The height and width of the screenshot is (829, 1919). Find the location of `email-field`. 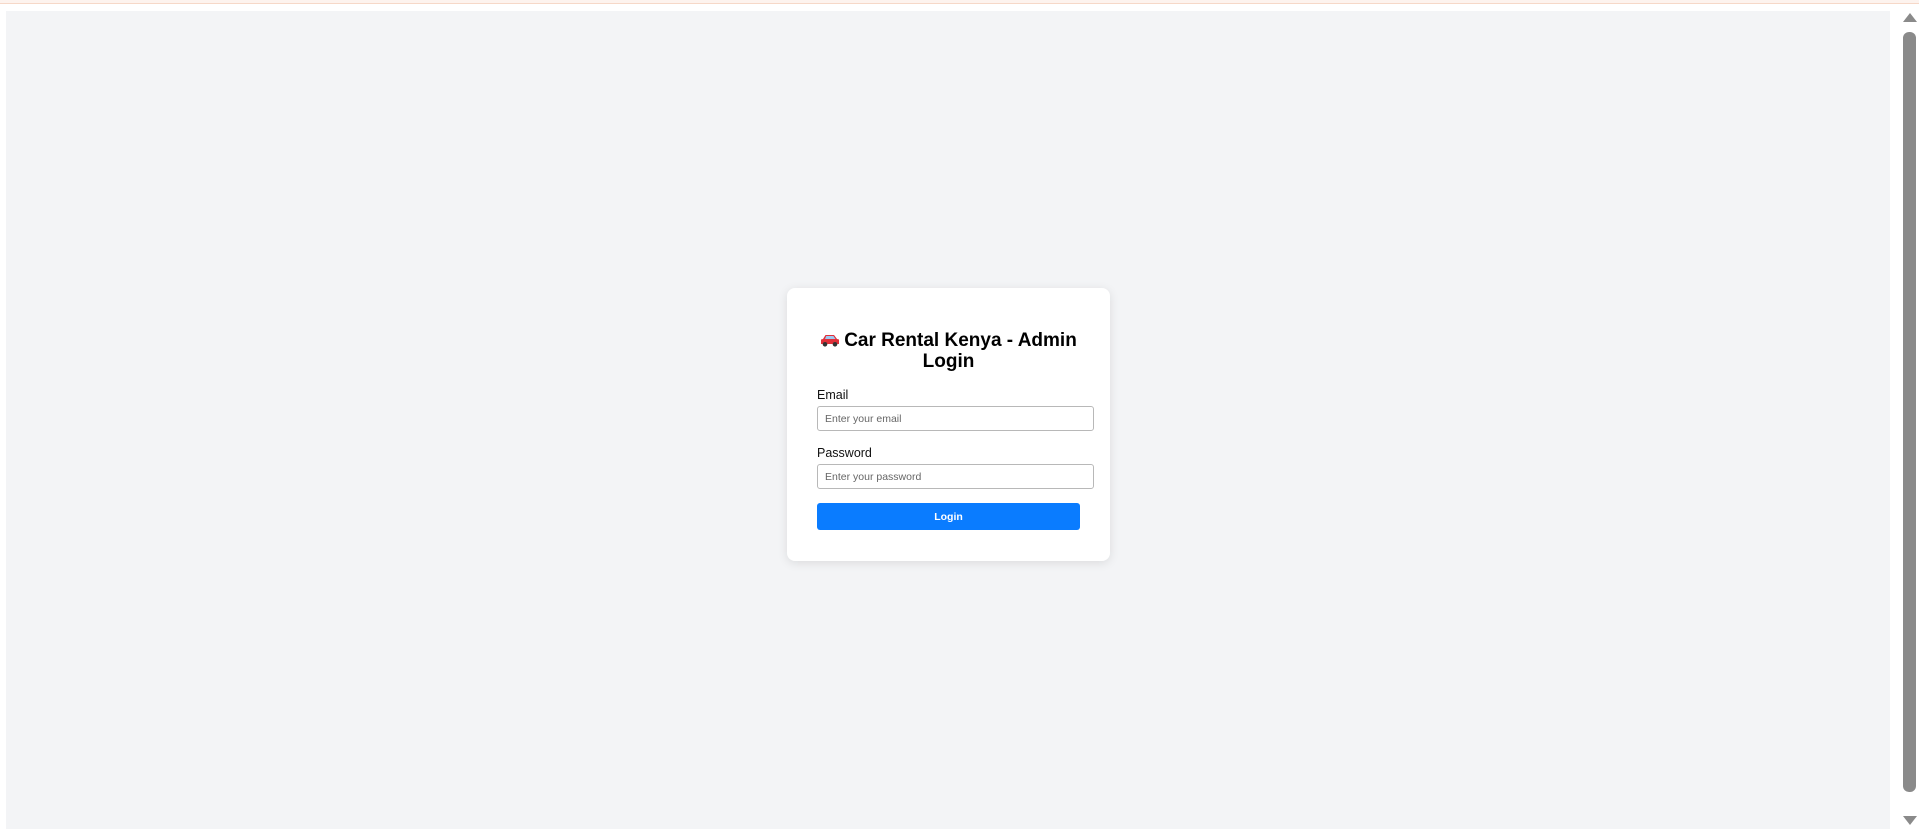

email-field is located at coordinates (955, 418).